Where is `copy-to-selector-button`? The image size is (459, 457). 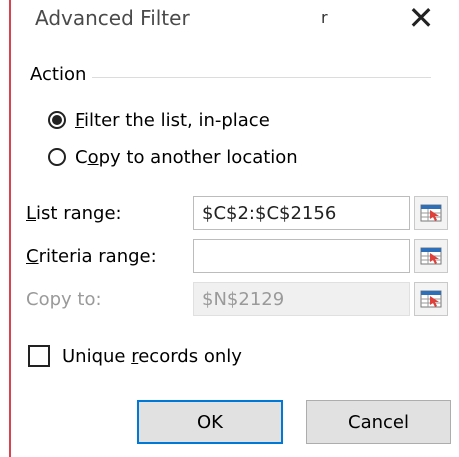 copy-to-selector-button is located at coordinates (431, 299).